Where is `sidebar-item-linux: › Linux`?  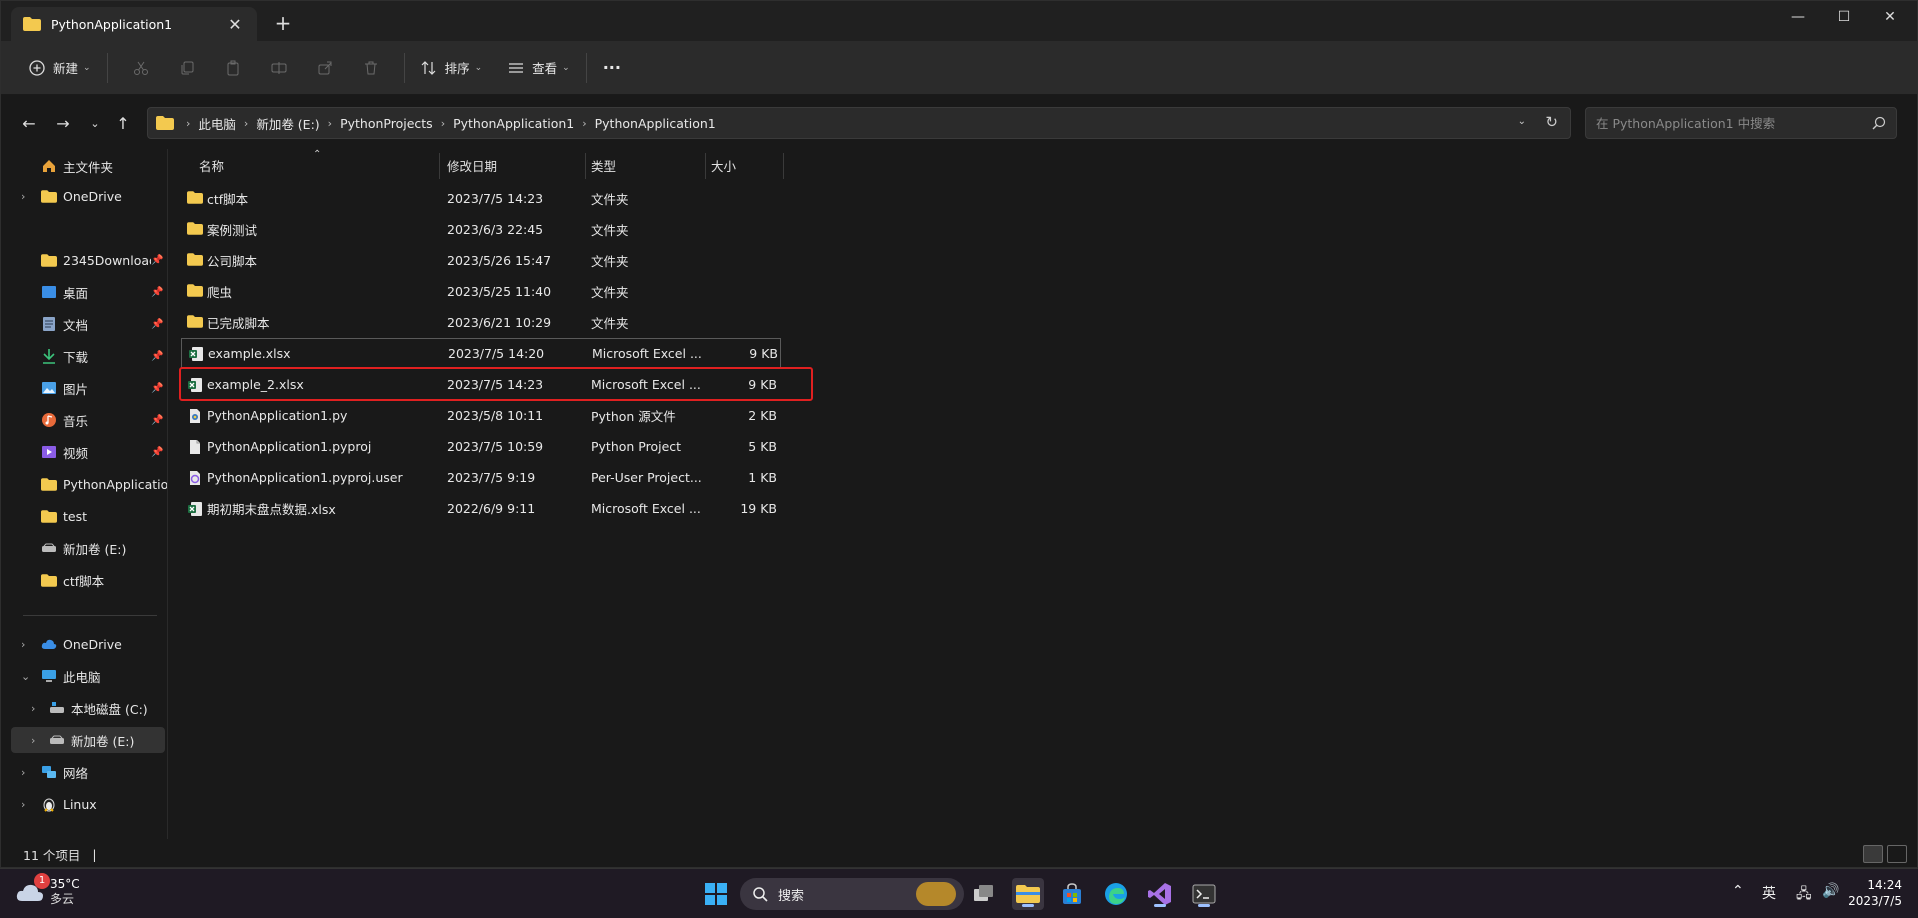
sidebar-item-linux: › Linux is located at coordinates (84, 804).